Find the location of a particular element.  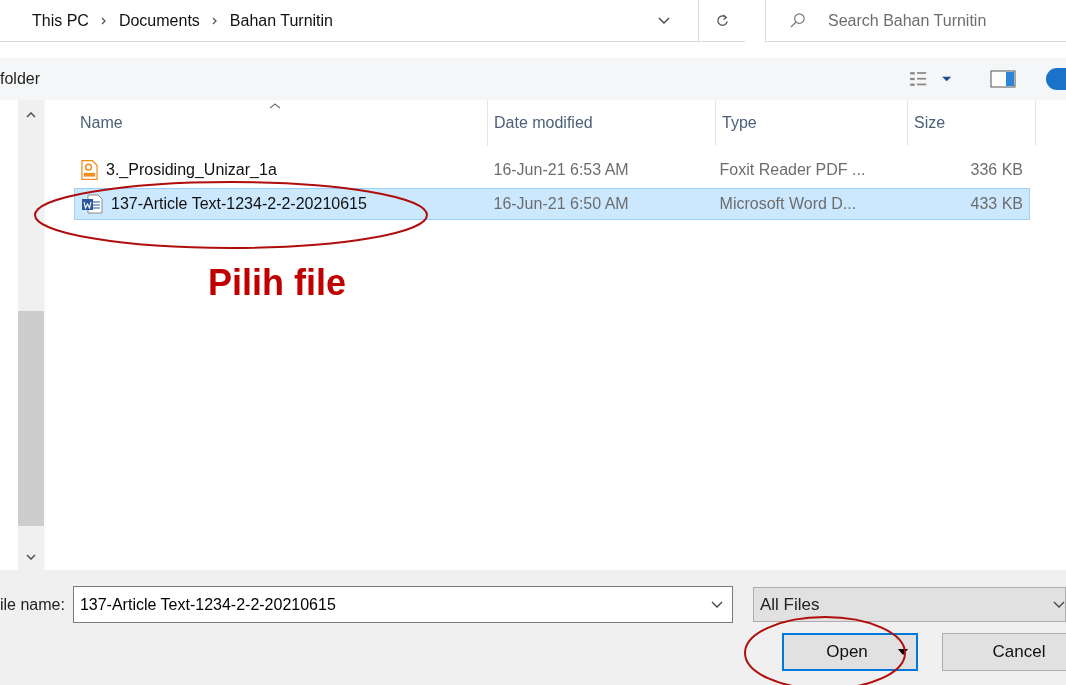

column-header: Name is located at coordinates (281, 123).